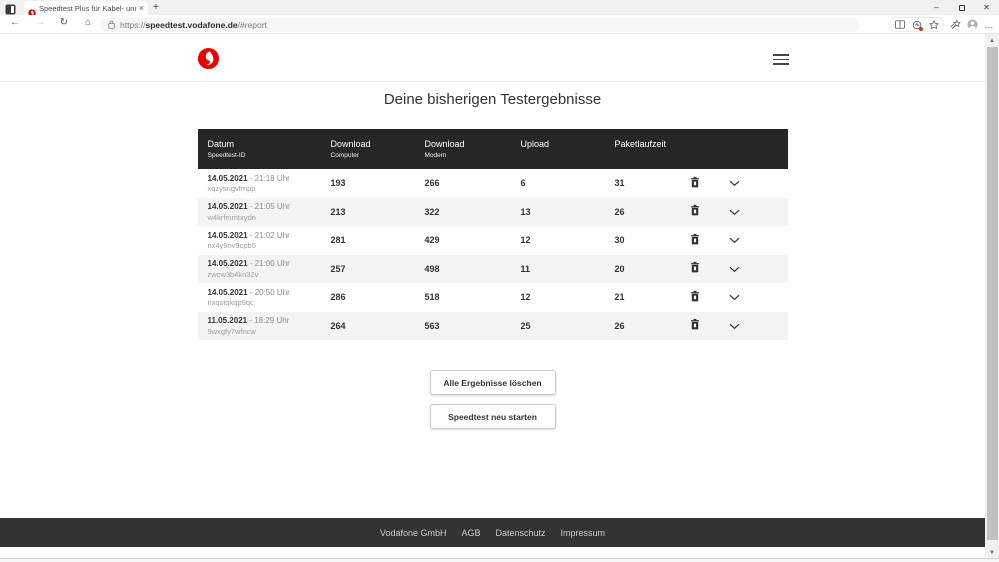 The image size is (999, 562). What do you see at coordinates (492, 382) in the screenshot?
I see `delete-all-results-button: Alle Ergebnisse löschen` at bounding box center [492, 382].